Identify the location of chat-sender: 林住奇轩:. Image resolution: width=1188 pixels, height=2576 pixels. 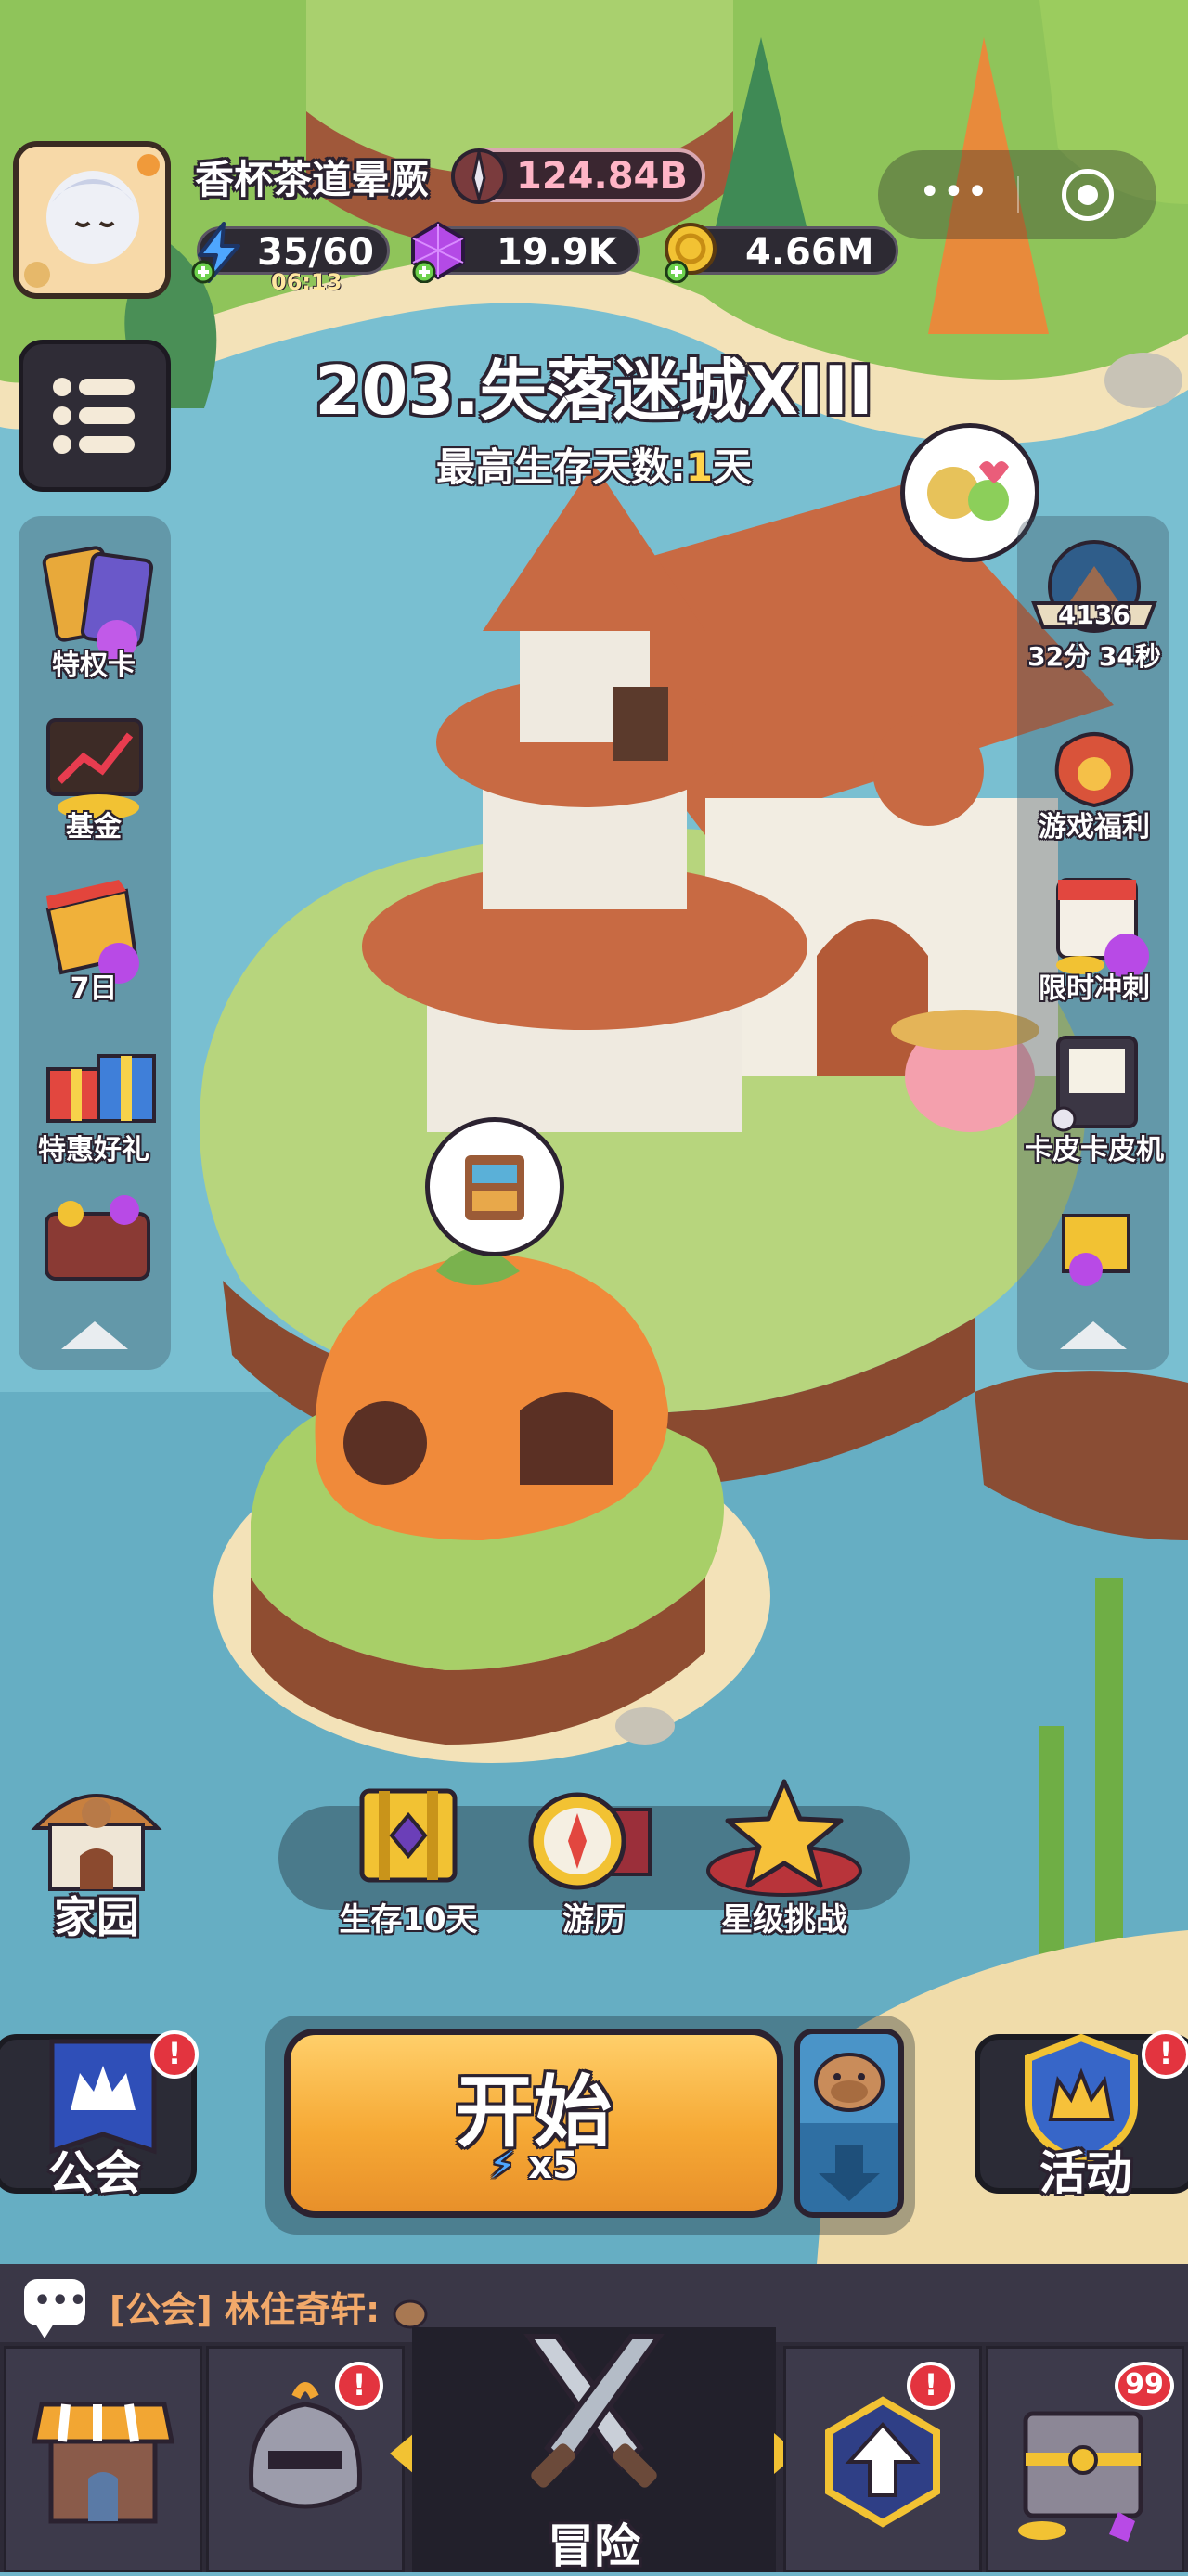
(302, 2310).